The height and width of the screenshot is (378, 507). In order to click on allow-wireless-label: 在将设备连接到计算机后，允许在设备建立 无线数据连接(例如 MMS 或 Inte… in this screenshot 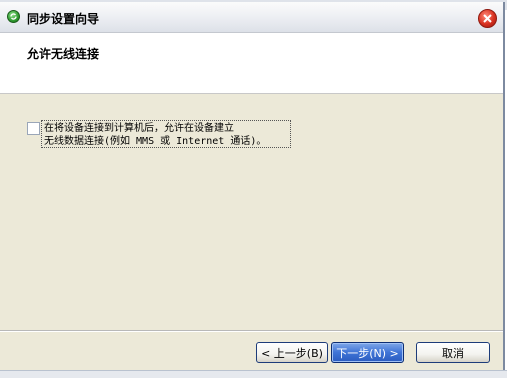, I will do `click(166, 134)`.